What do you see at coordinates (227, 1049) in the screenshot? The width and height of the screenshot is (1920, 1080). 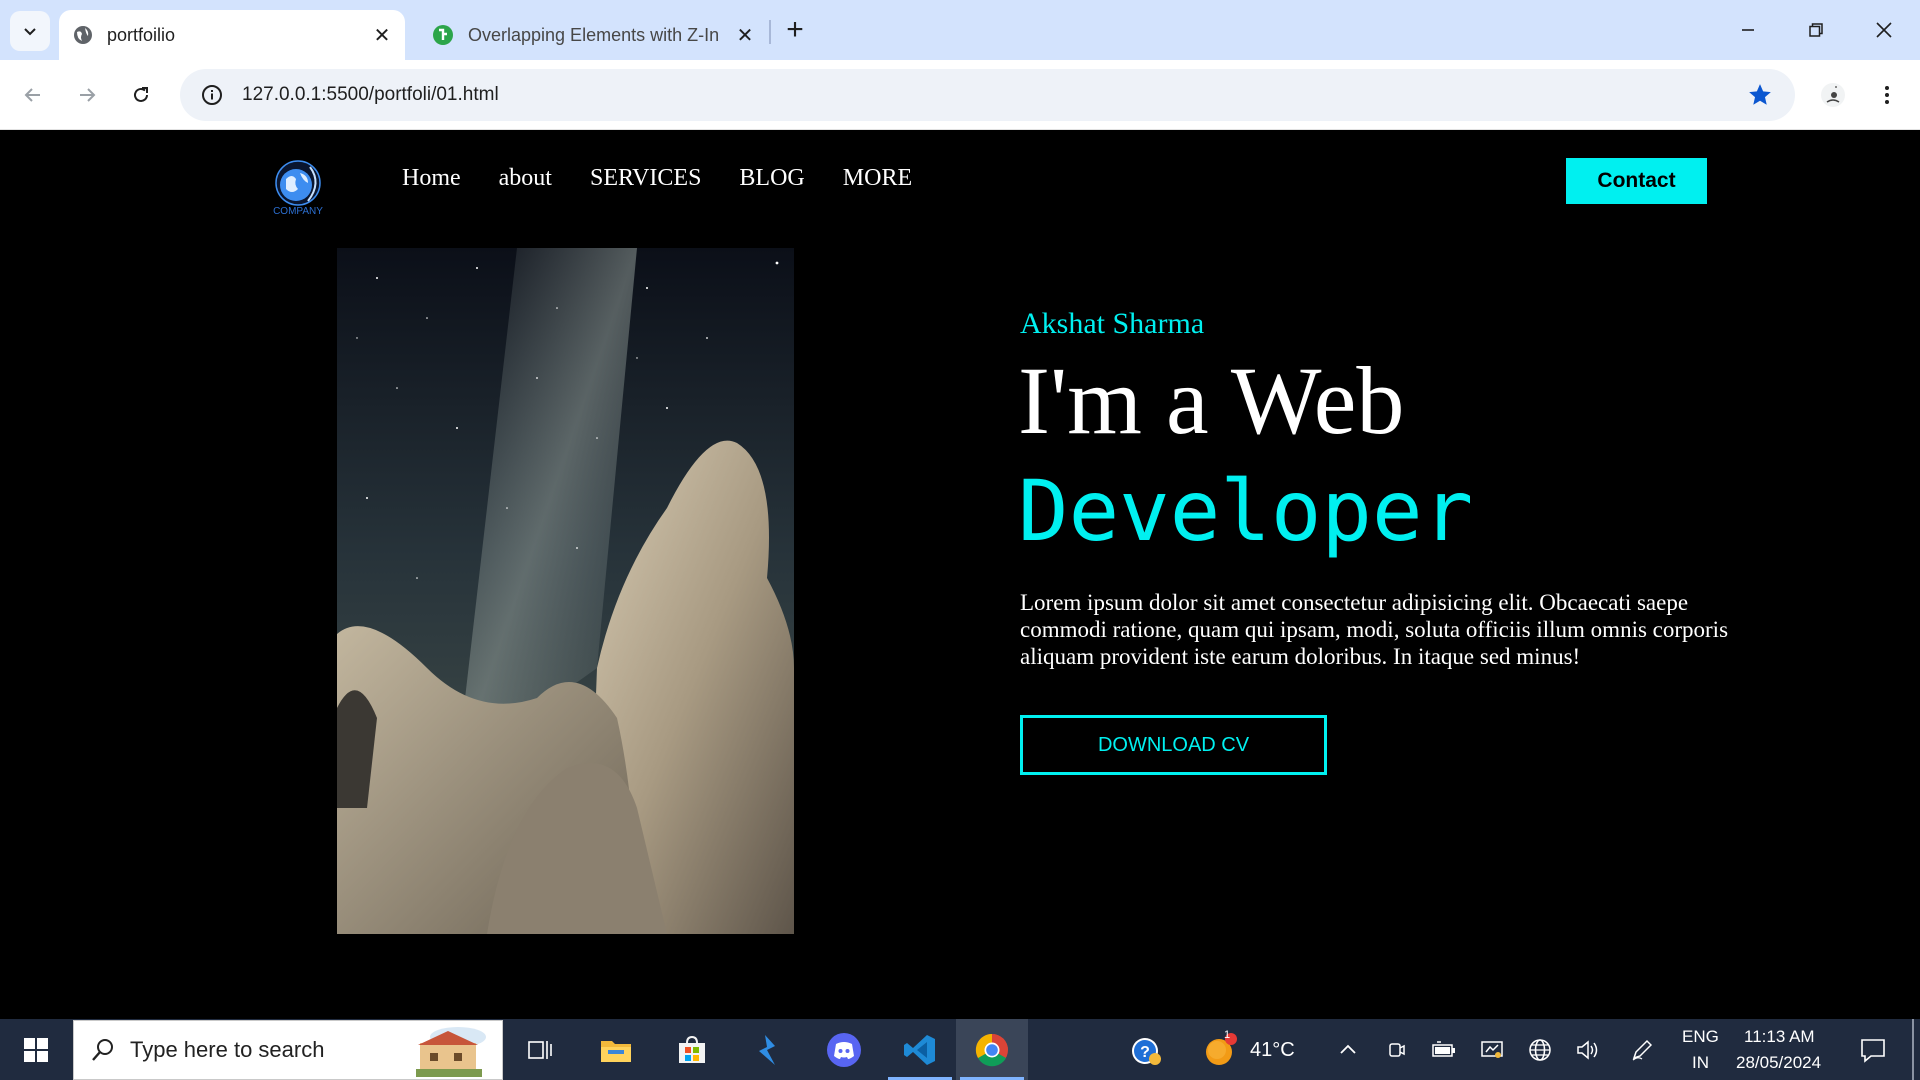 I see `search-placeholder: Type here to search` at bounding box center [227, 1049].